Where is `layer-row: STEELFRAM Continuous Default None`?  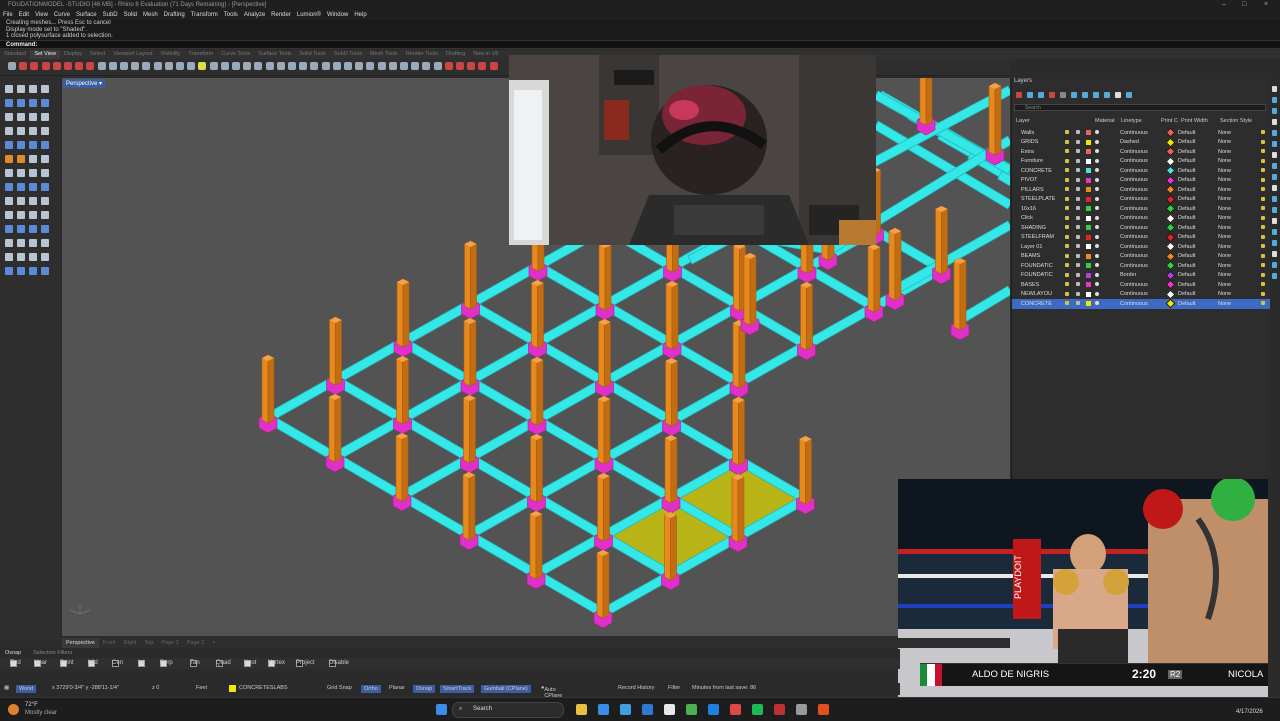 layer-row: STEELFRAM Continuous Default None is located at coordinates (1141, 237).